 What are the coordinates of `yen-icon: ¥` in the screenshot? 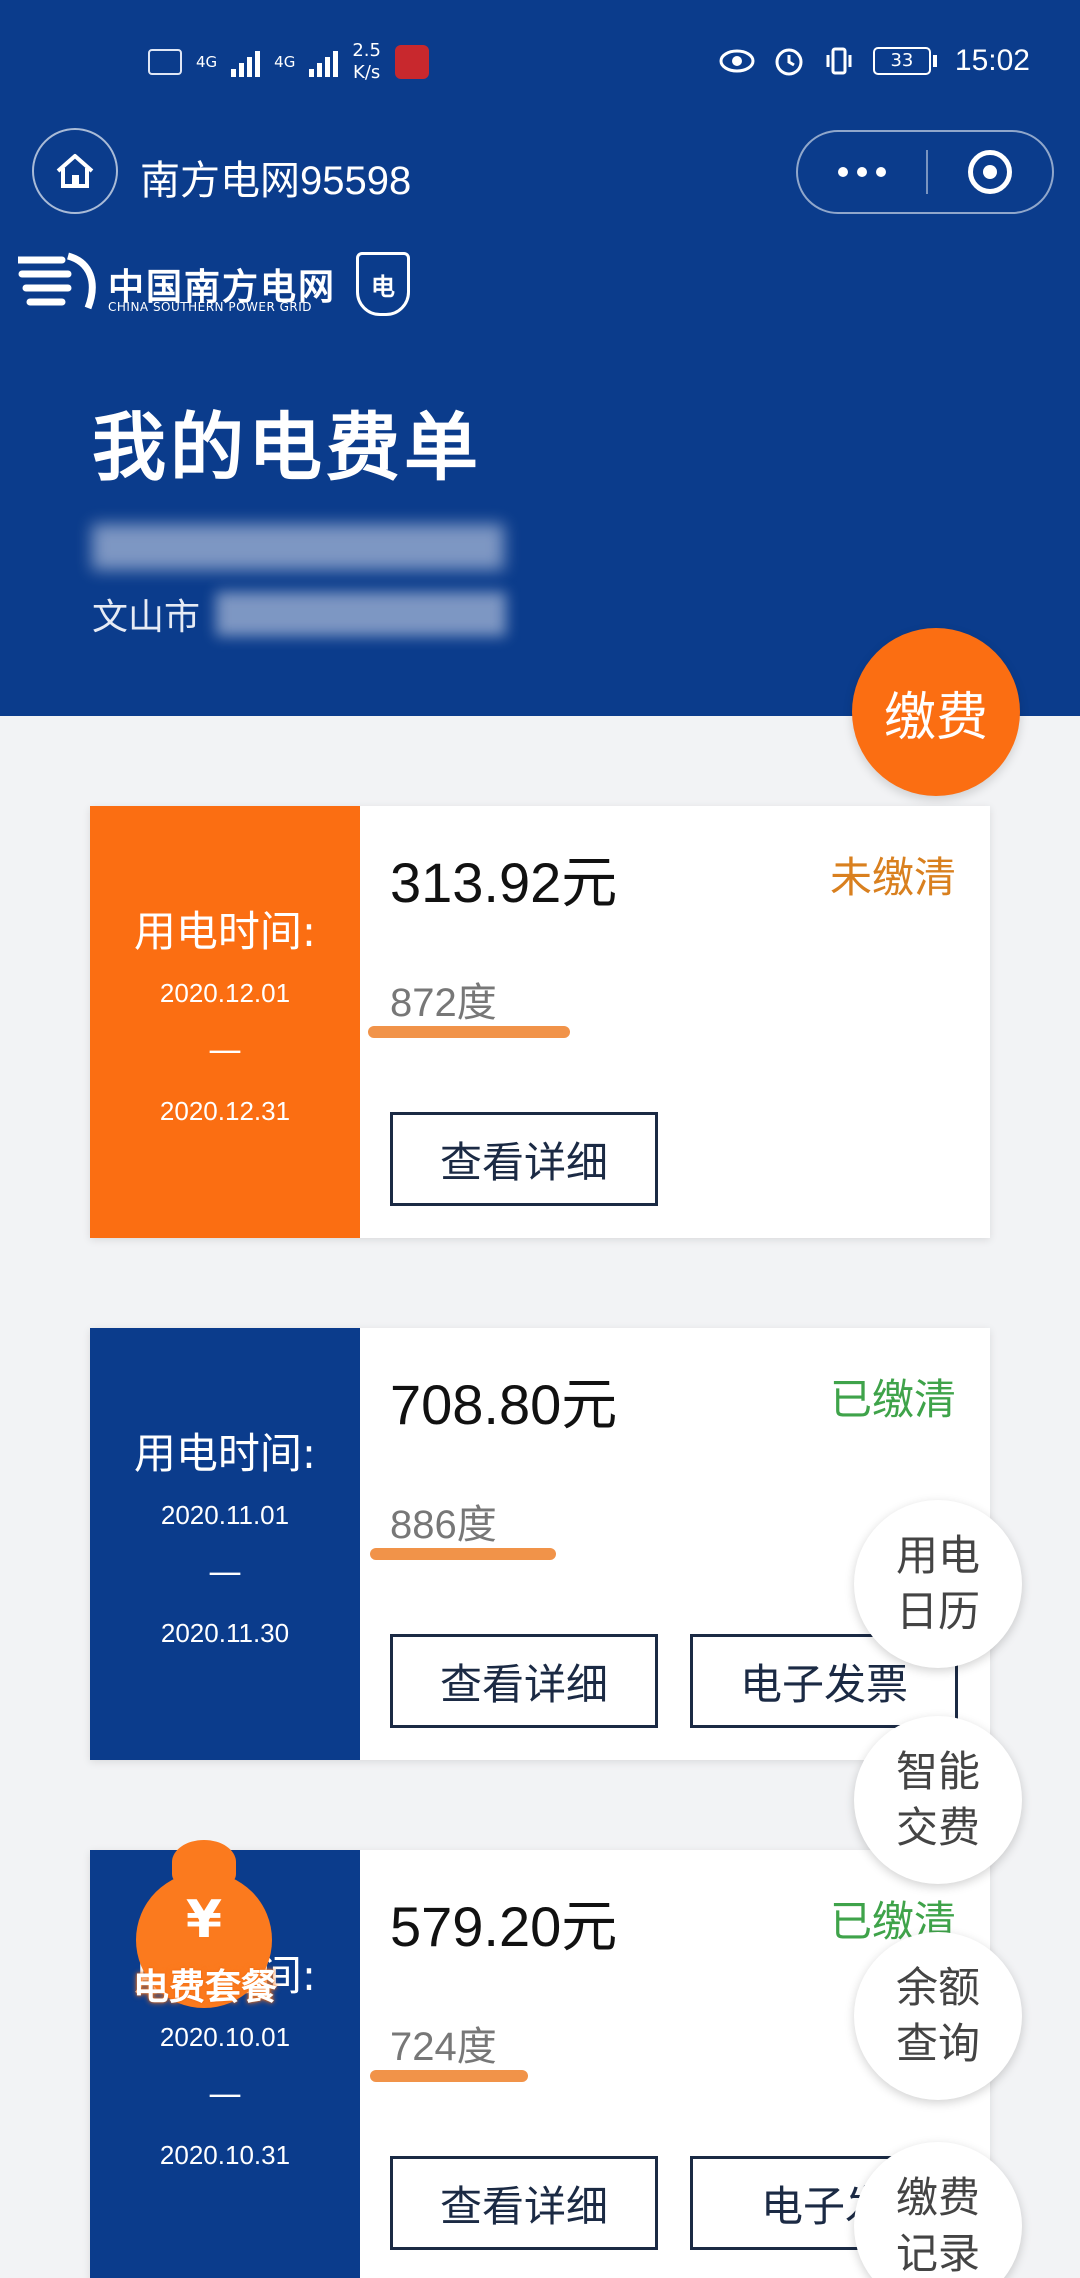 It's located at (204, 1920).